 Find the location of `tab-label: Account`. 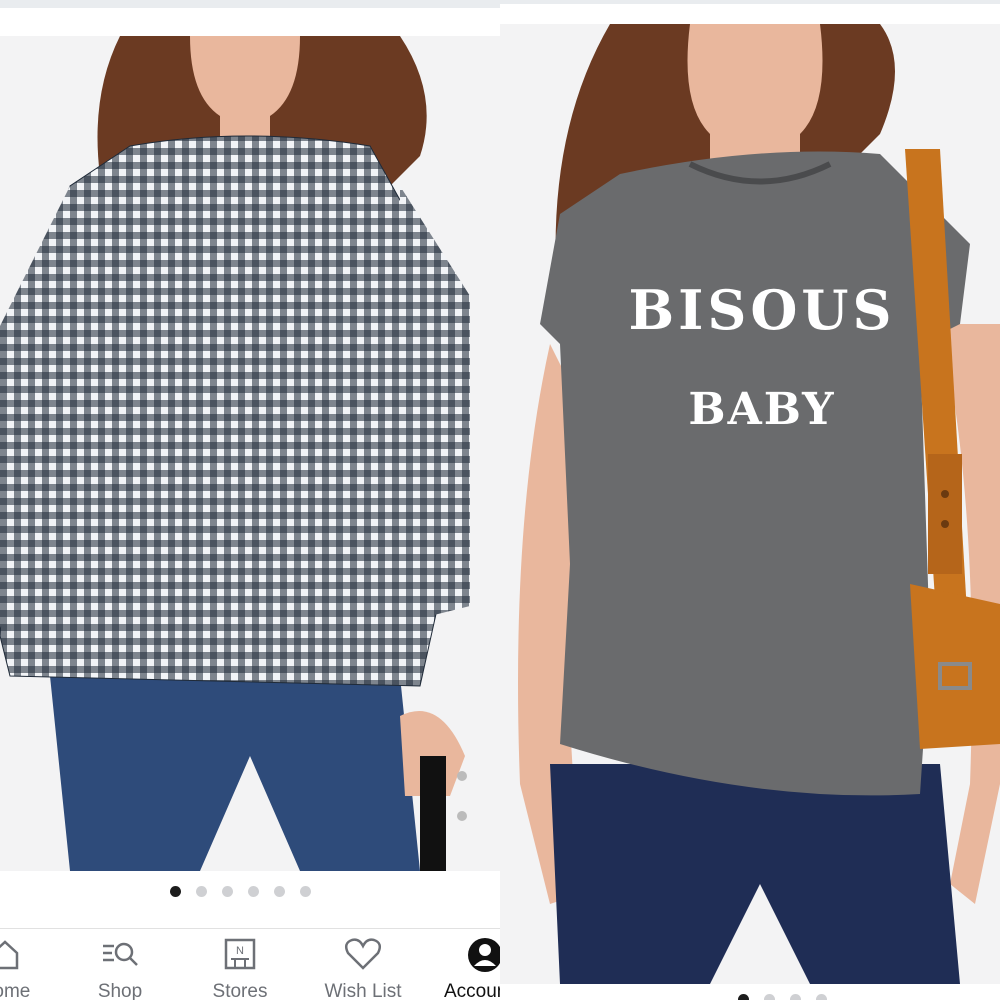

tab-label: Account is located at coordinates (472, 990).